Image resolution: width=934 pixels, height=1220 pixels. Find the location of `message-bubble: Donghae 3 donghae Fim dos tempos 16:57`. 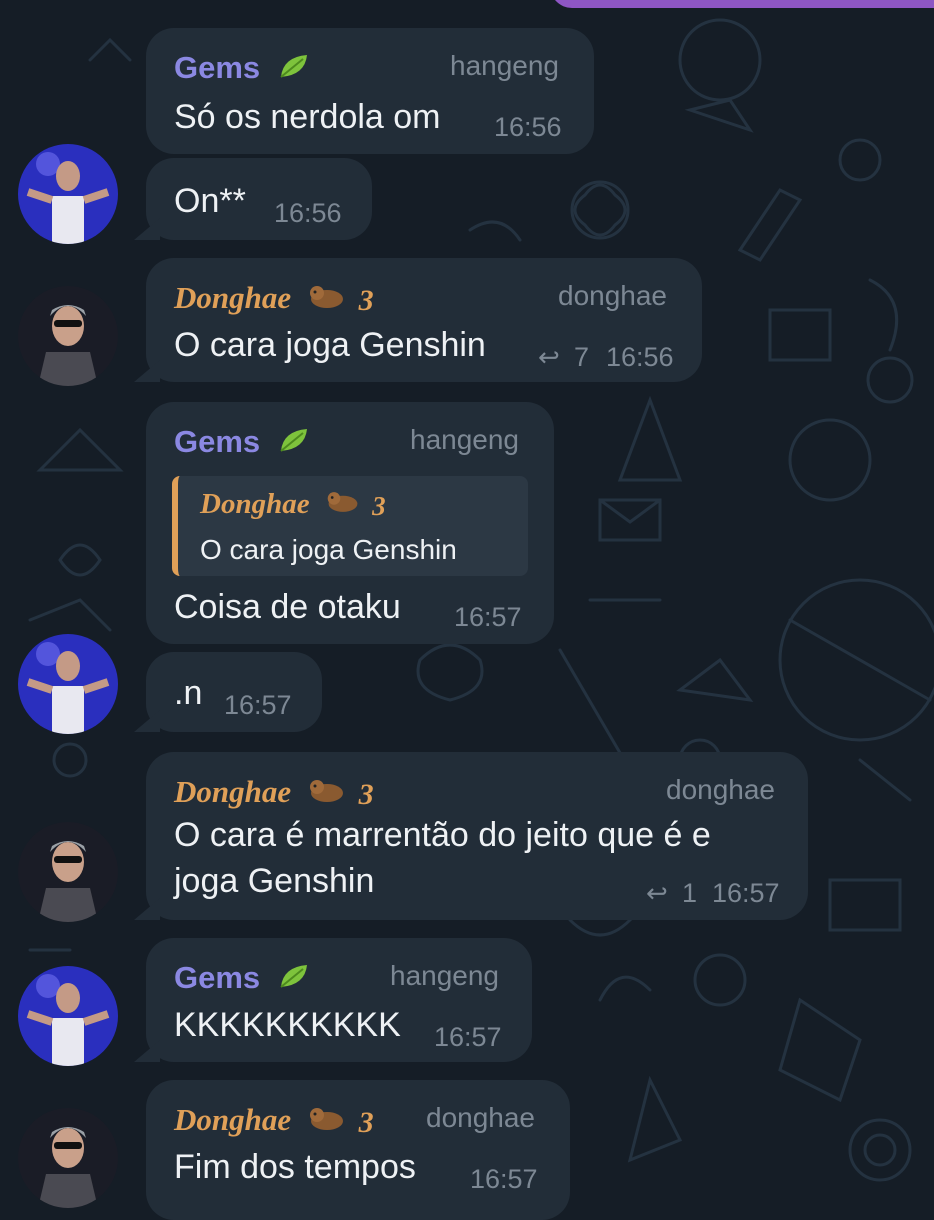

message-bubble: Donghae 3 donghae Fim dos tempos 16:57 is located at coordinates (358, 1150).